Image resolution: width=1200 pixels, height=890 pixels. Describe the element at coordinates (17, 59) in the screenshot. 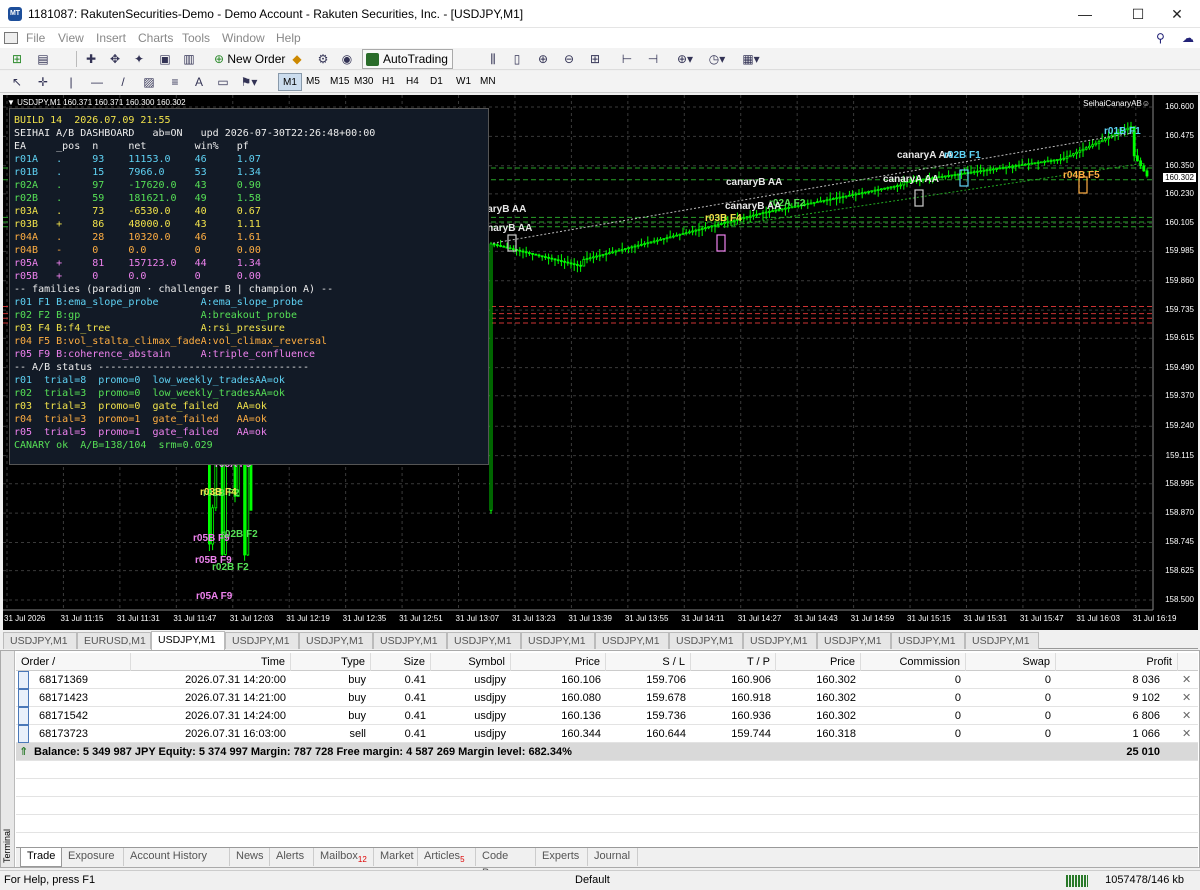

I see `new-chart-icon: ⊞` at that location.